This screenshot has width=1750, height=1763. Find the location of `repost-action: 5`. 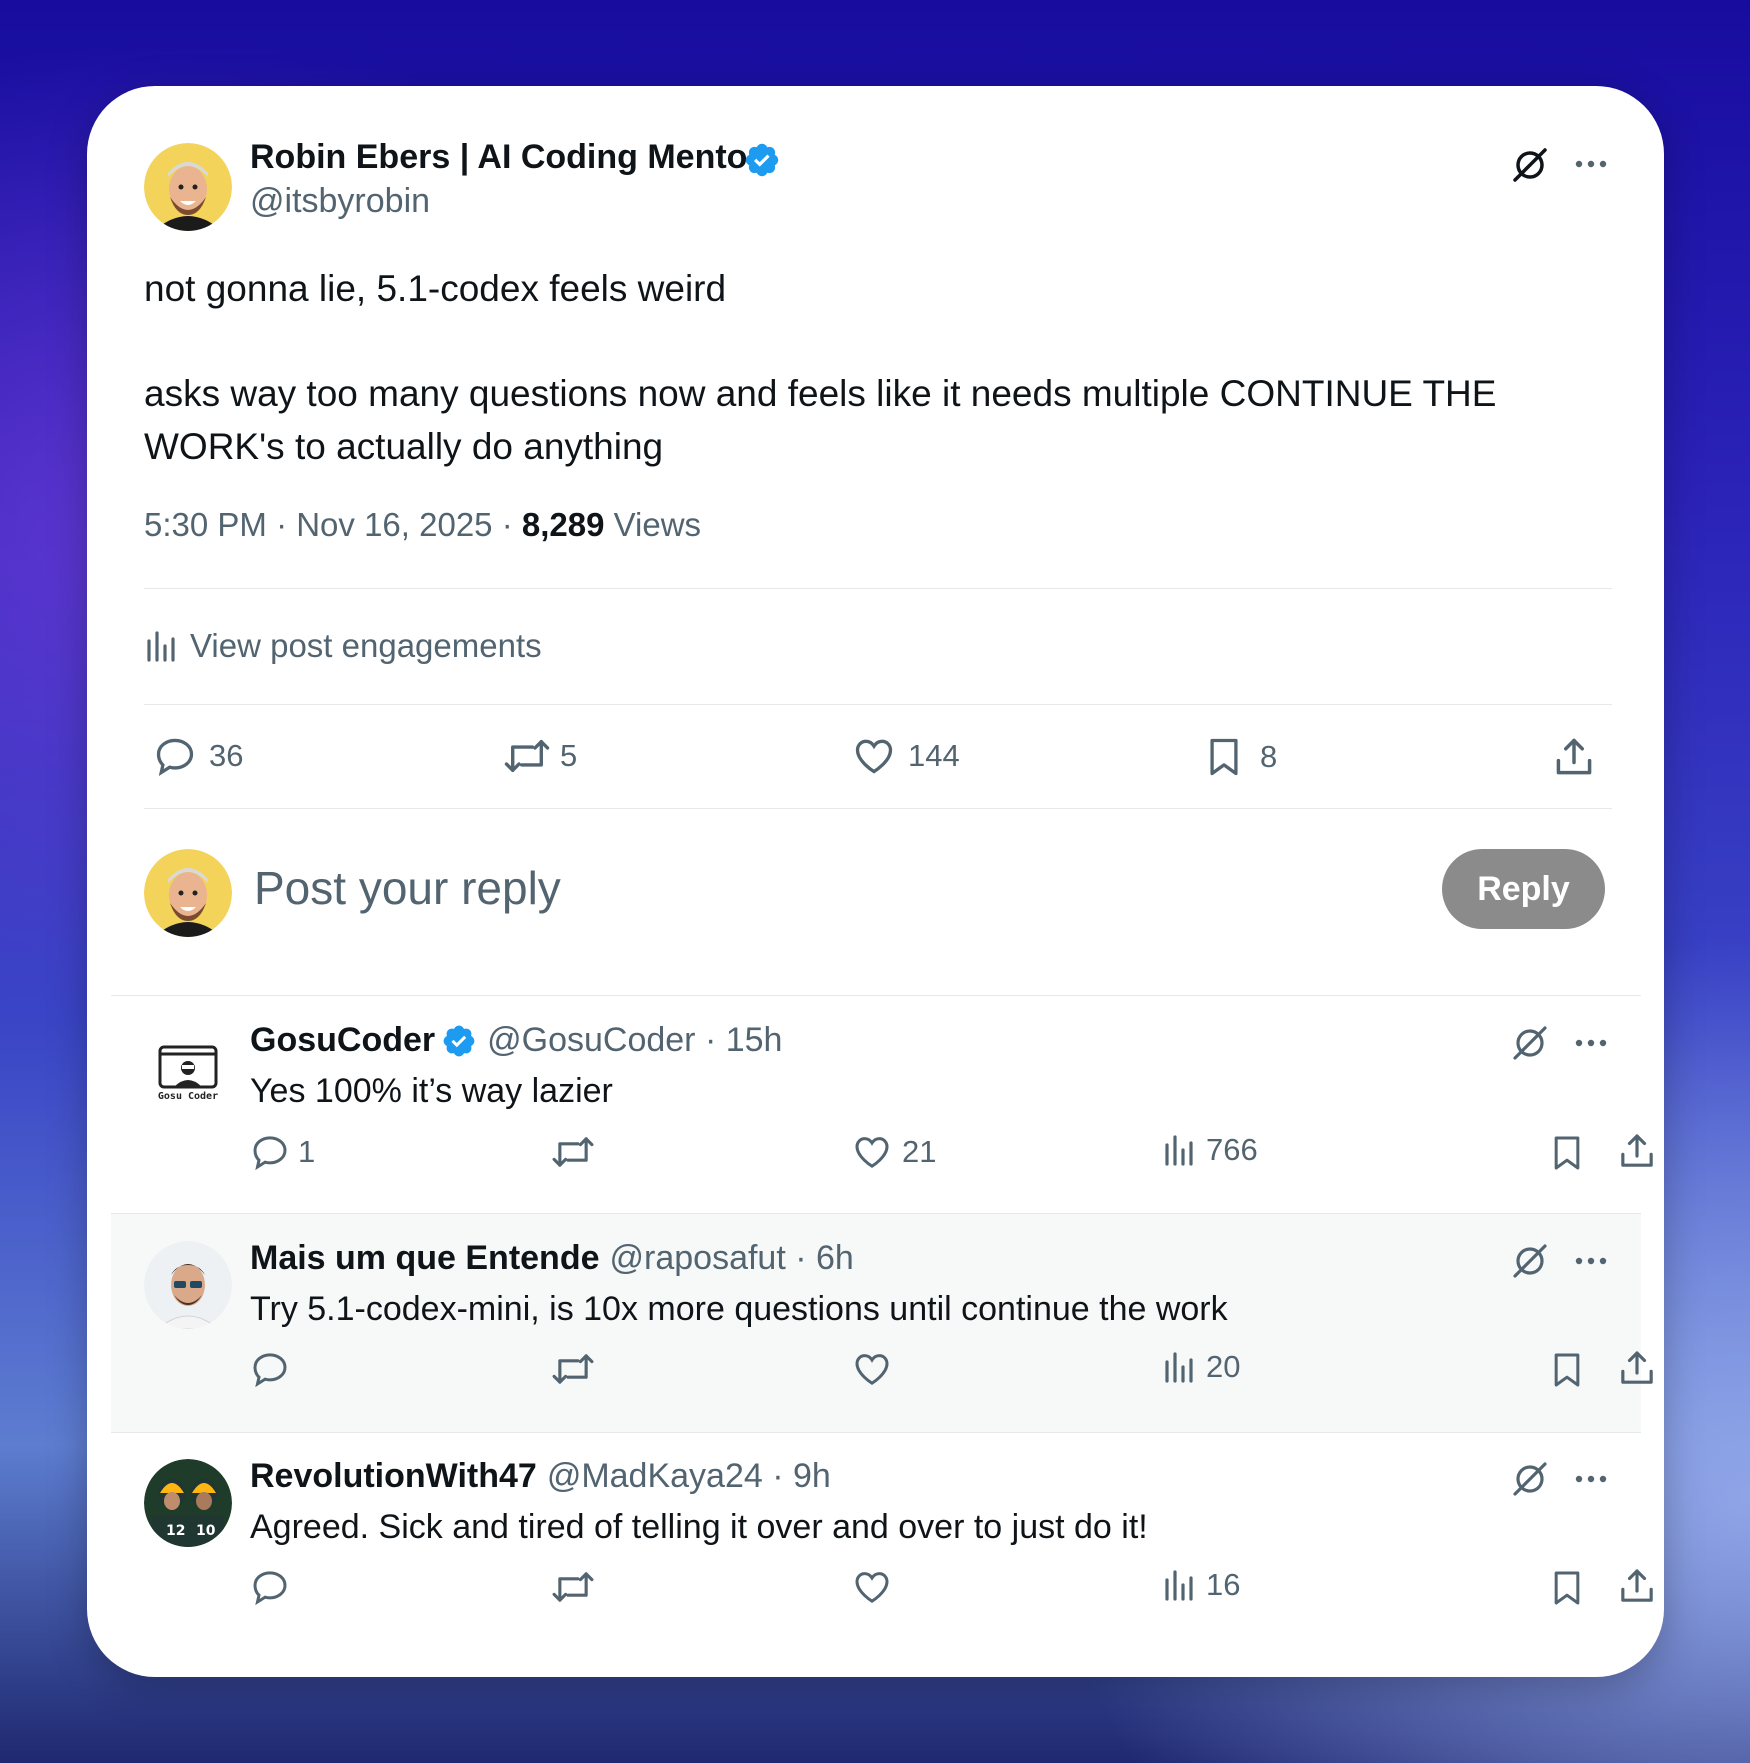

repost-action: 5 is located at coordinates (539, 756).